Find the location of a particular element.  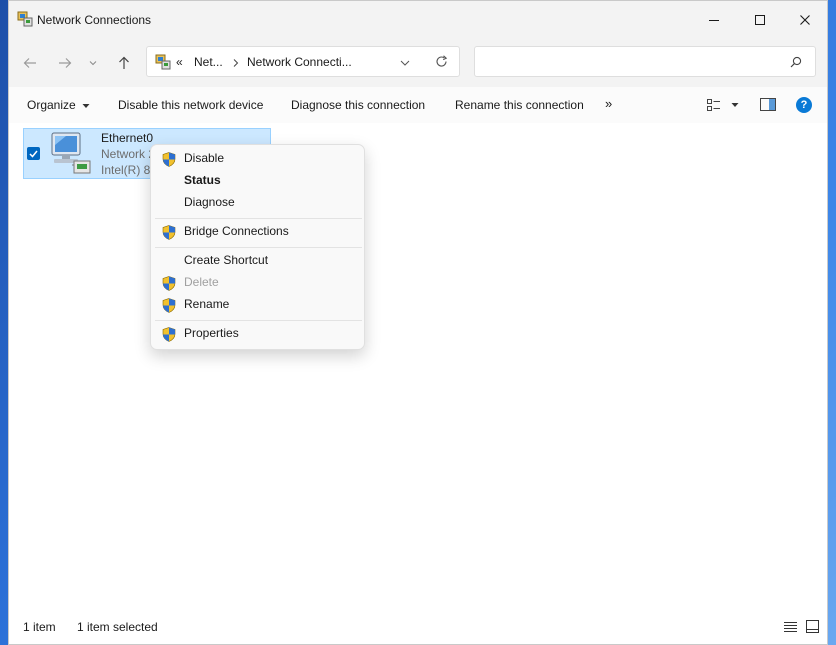

organize-button: Organize is located at coordinates (58, 105).